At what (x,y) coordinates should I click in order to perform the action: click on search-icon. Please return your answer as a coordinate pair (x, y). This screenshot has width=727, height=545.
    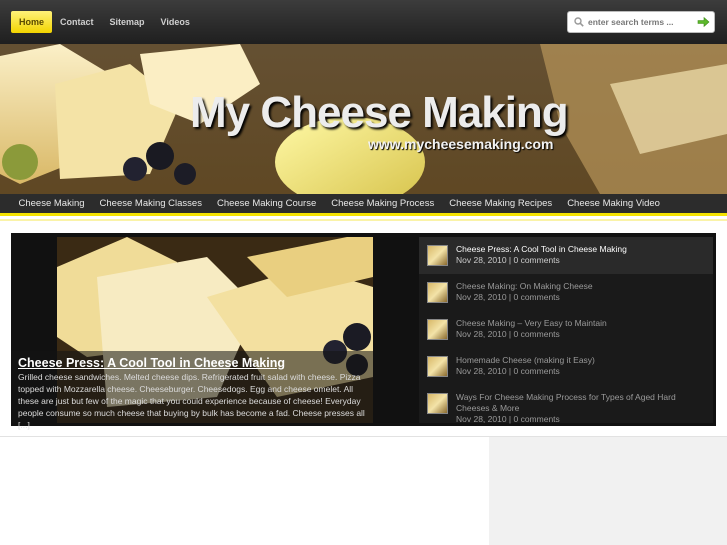
    Looking at the image, I should click on (579, 22).